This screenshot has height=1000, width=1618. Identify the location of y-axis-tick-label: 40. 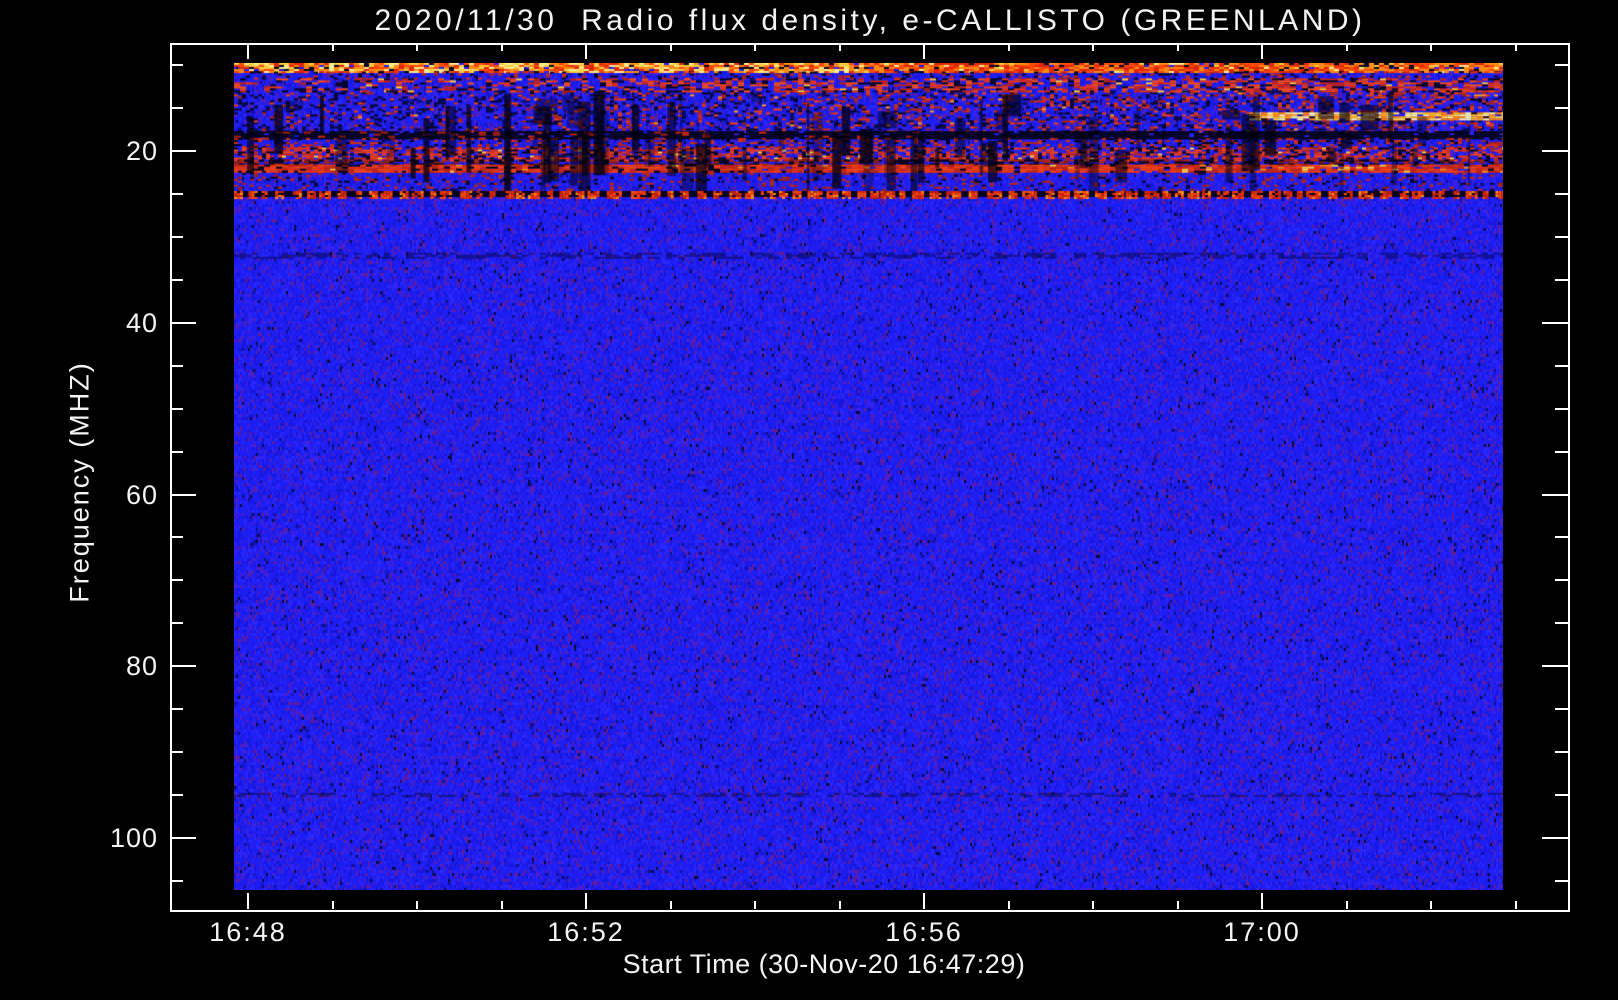
(141, 322).